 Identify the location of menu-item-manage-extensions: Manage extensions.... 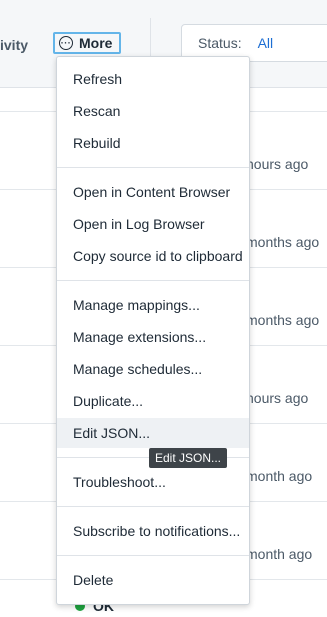
(153, 337).